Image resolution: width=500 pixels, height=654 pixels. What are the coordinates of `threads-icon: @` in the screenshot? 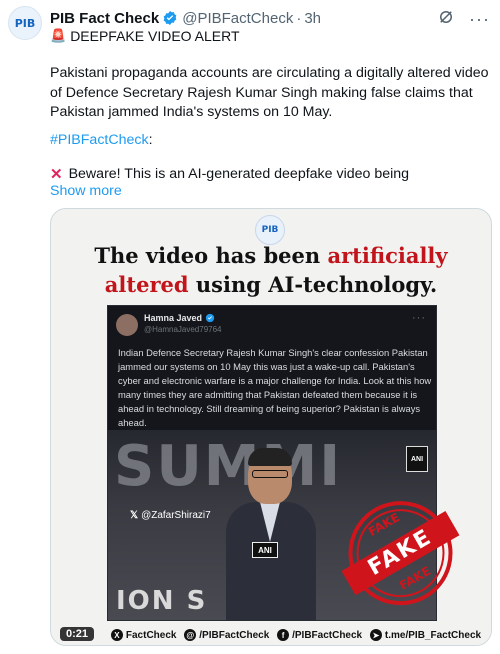 It's located at (190, 635).